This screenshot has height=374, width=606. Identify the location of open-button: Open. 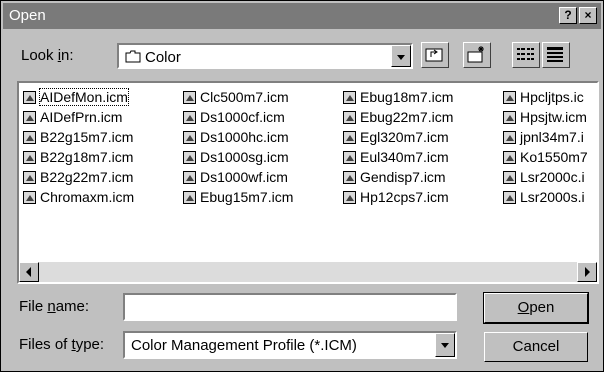
(536, 308).